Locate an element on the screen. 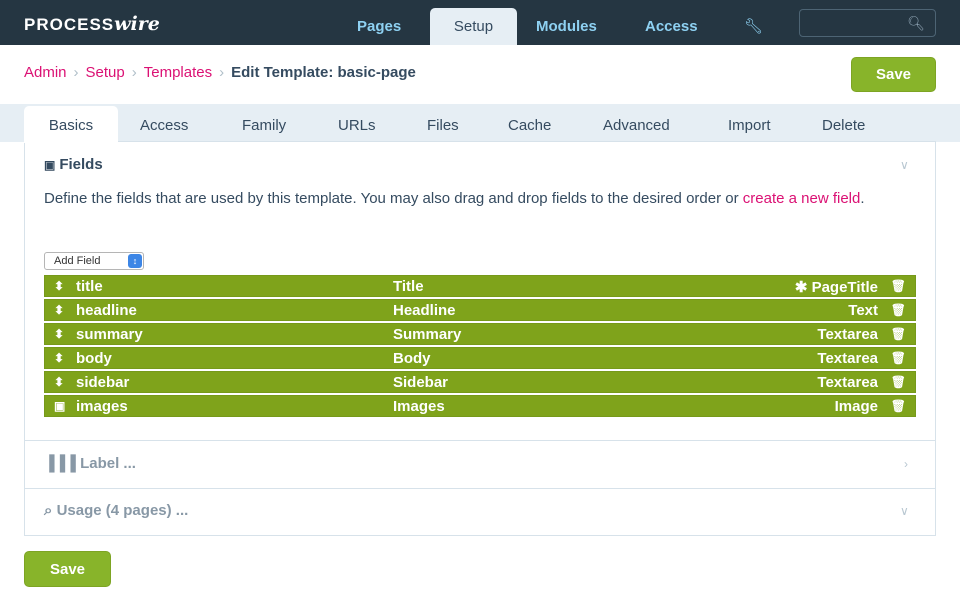 This screenshot has width=960, height=600. field-row-sidebar: ⬍ sidebar Sidebar Textarea 🗑︎ is located at coordinates (480, 382).